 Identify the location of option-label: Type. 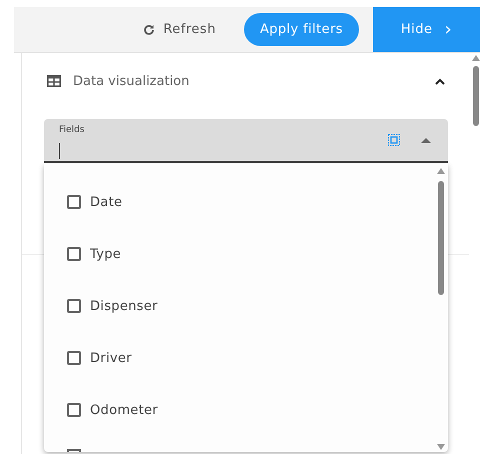
(106, 254).